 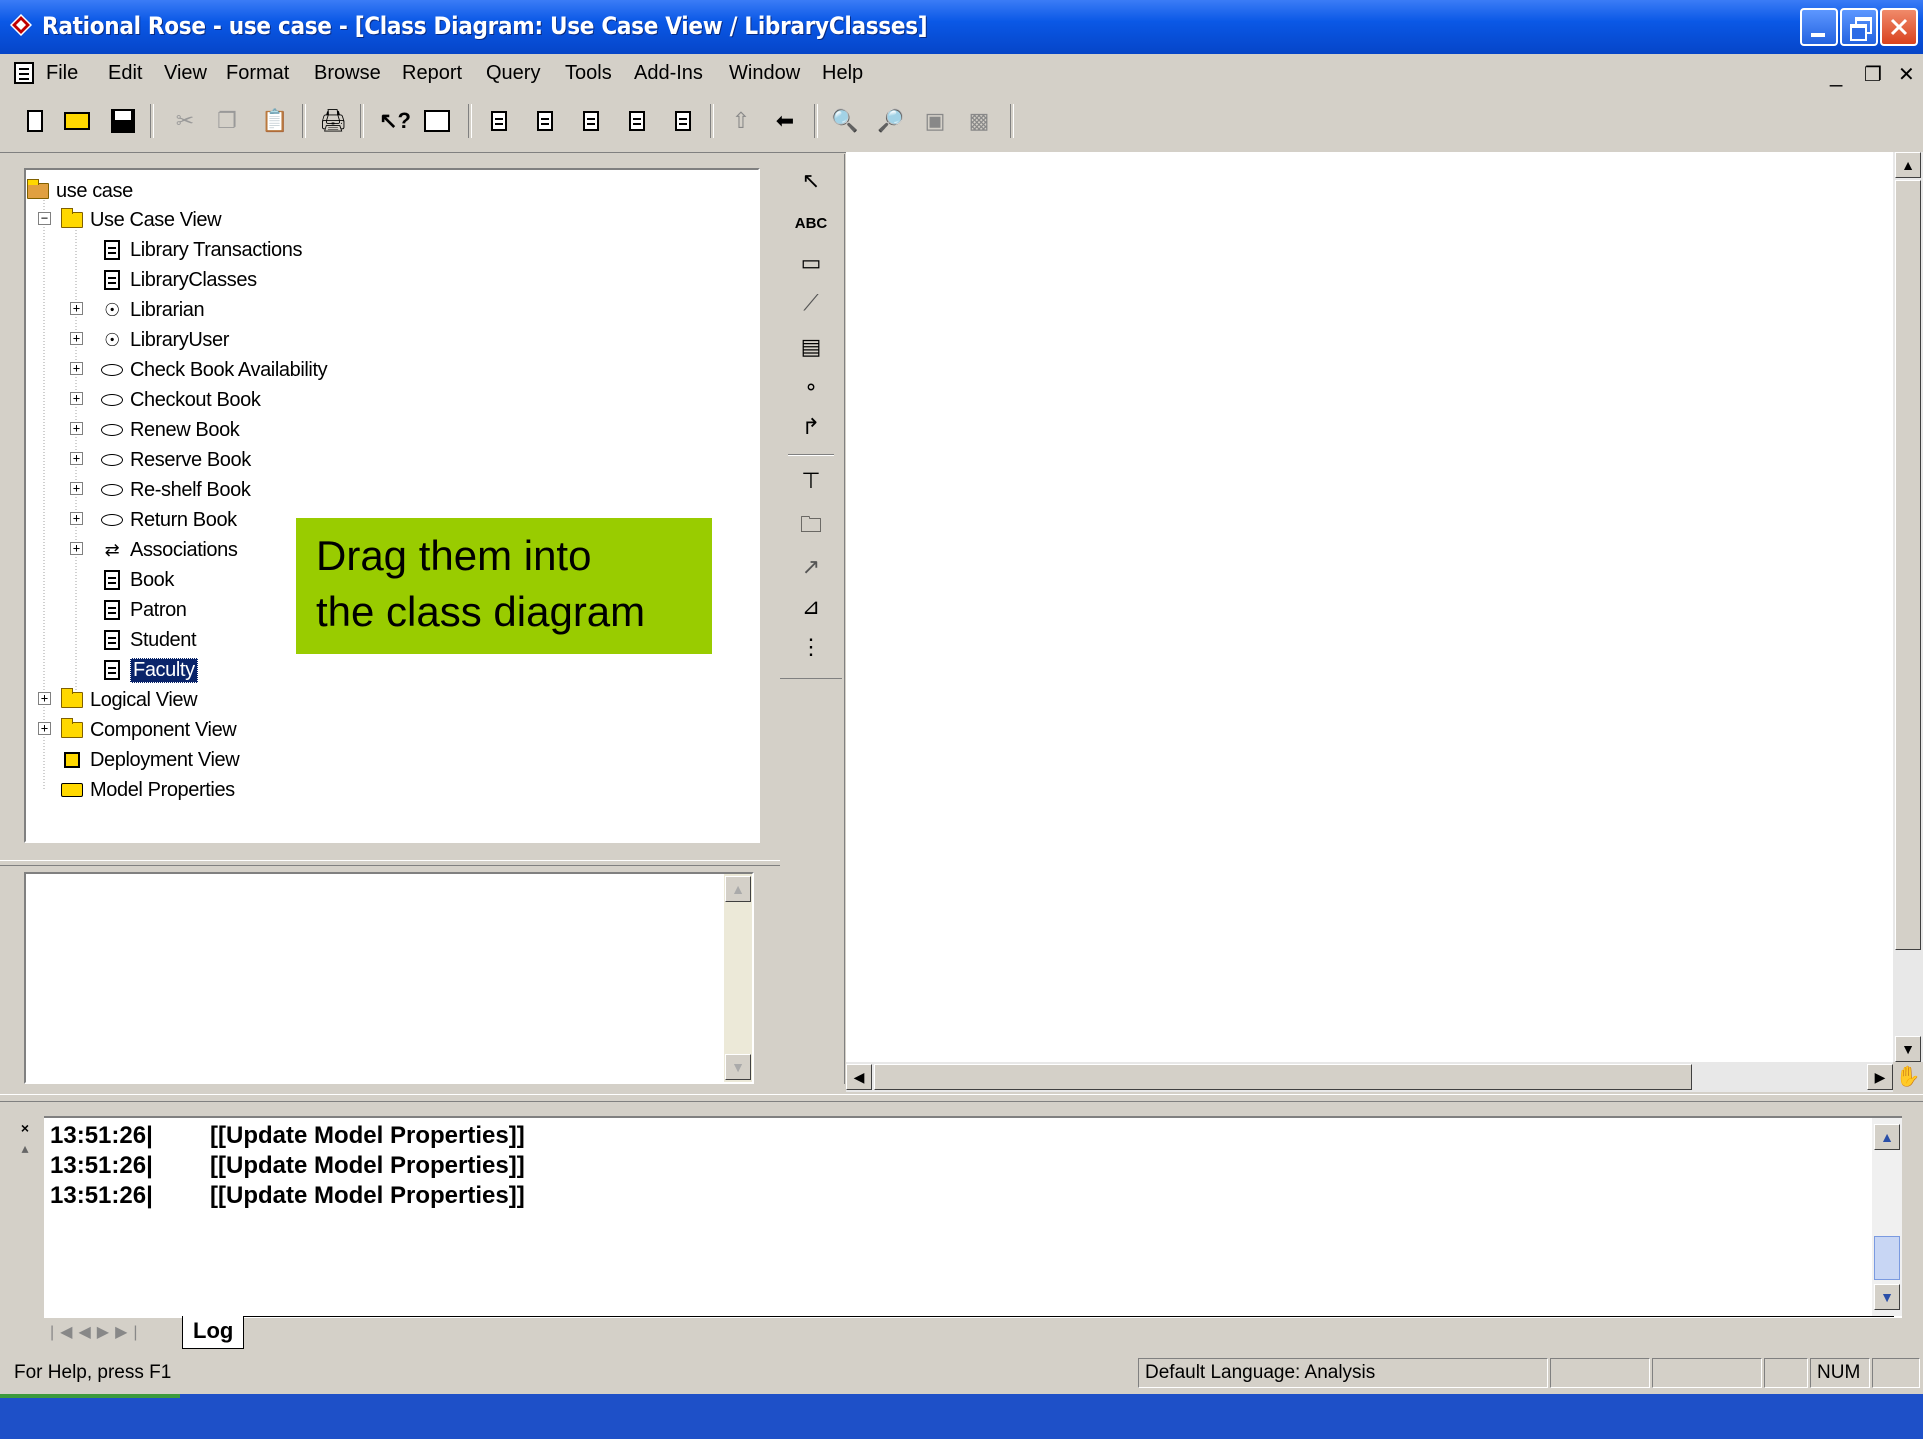 I want to click on undo-fit-icon: ▩, so click(x=979, y=121).